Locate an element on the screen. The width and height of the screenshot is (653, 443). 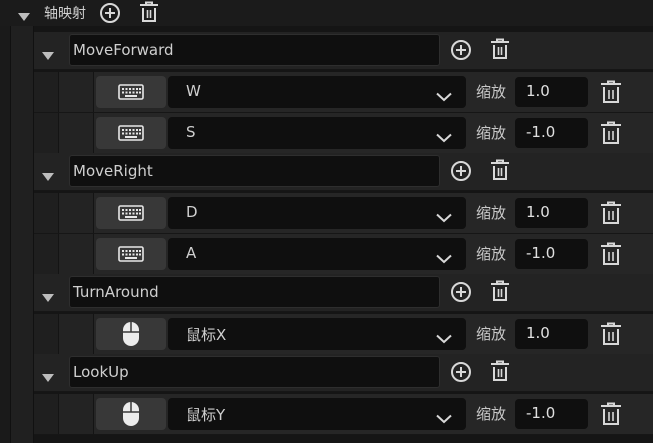
key-select-value: A is located at coordinates (191, 253).